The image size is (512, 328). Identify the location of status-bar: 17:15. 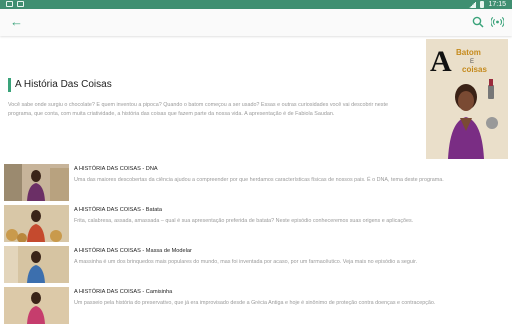
(256, 4).